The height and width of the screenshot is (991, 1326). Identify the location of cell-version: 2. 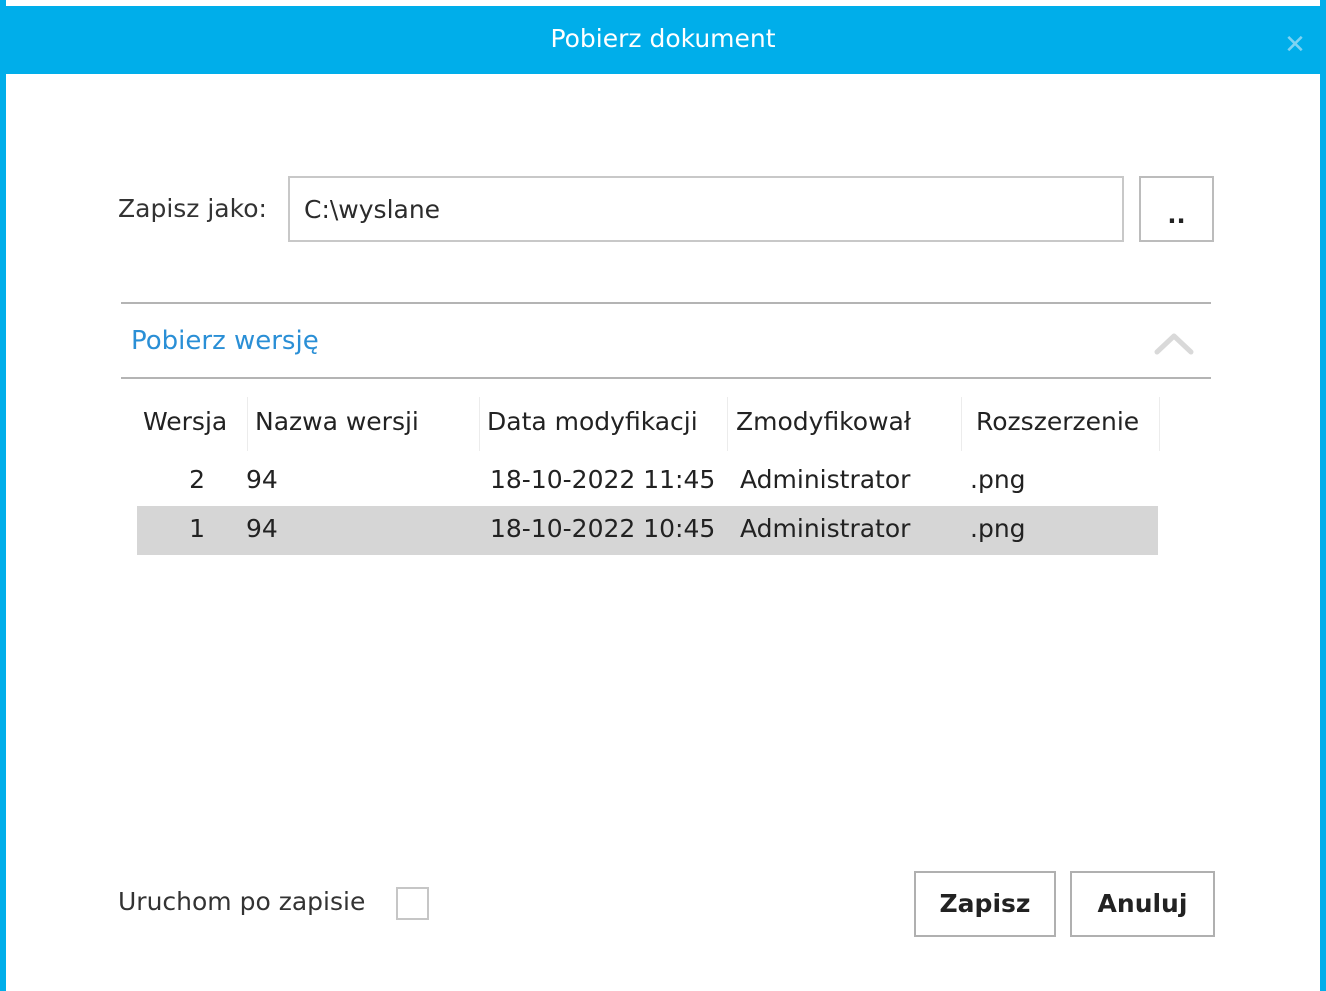
(197, 479).